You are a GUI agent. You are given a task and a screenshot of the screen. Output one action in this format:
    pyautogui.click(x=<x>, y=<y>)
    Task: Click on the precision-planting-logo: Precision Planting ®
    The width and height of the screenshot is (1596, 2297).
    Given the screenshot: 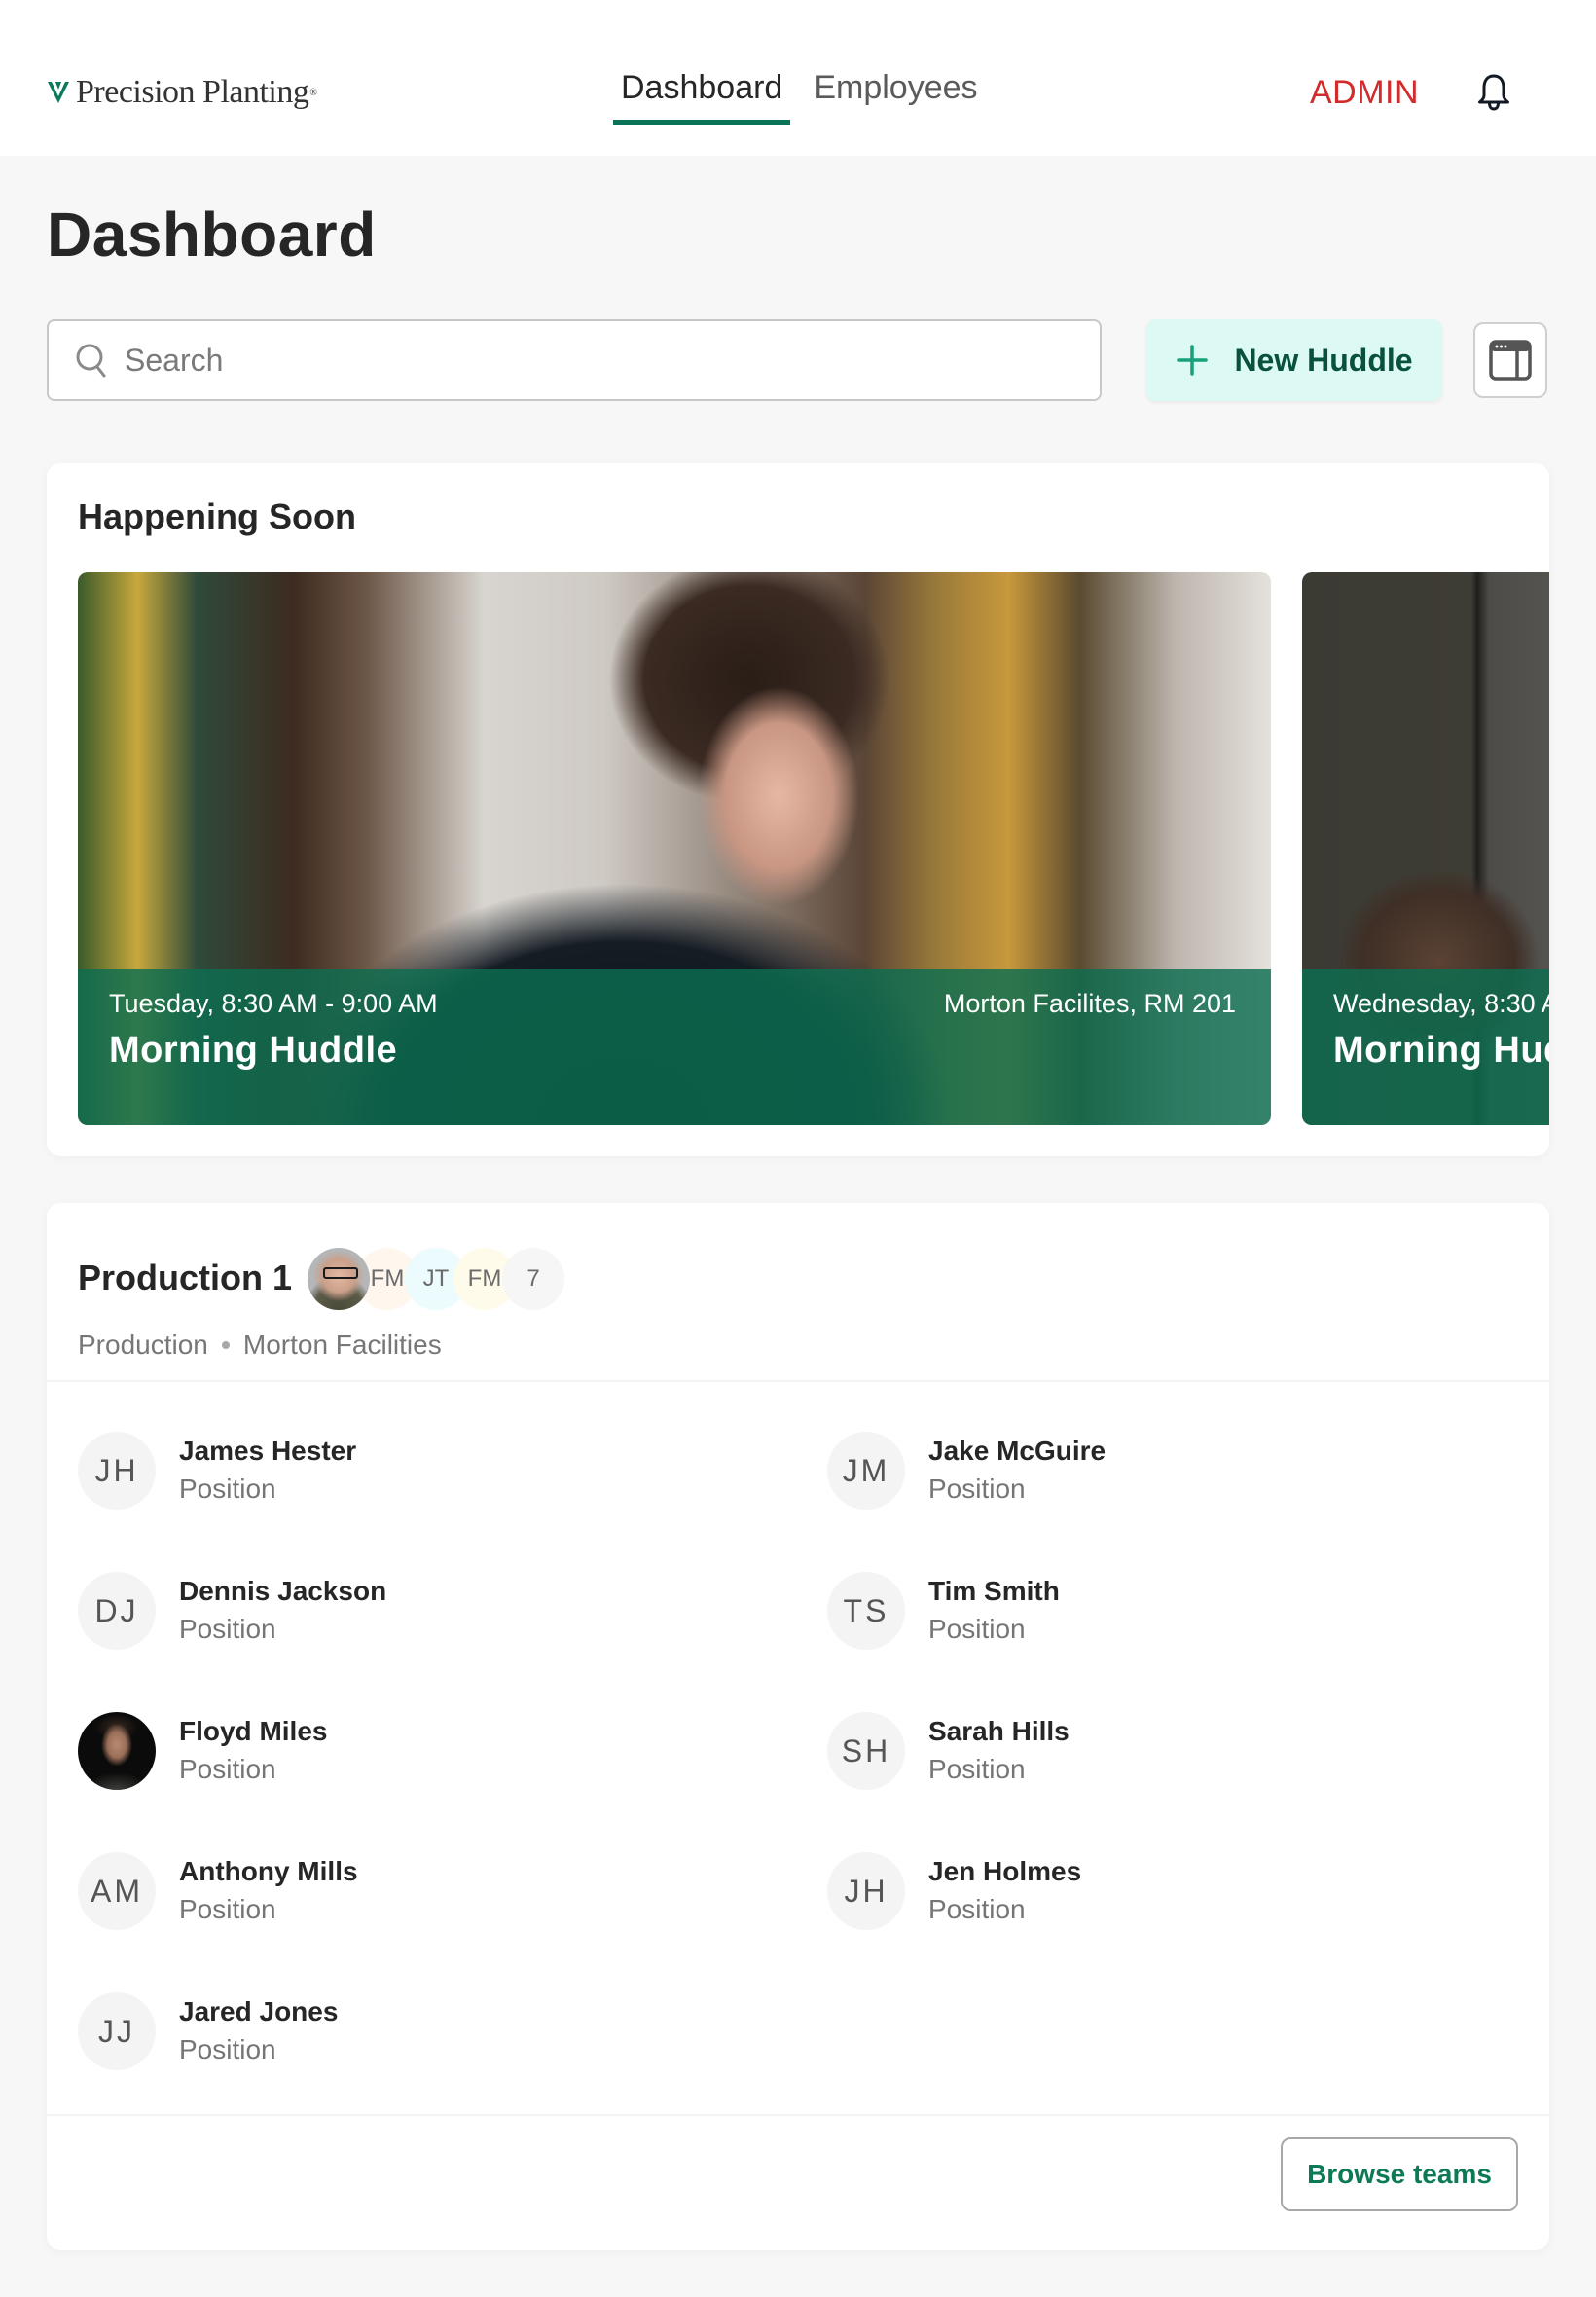 What is the action you would take?
    pyautogui.click(x=182, y=92)
    